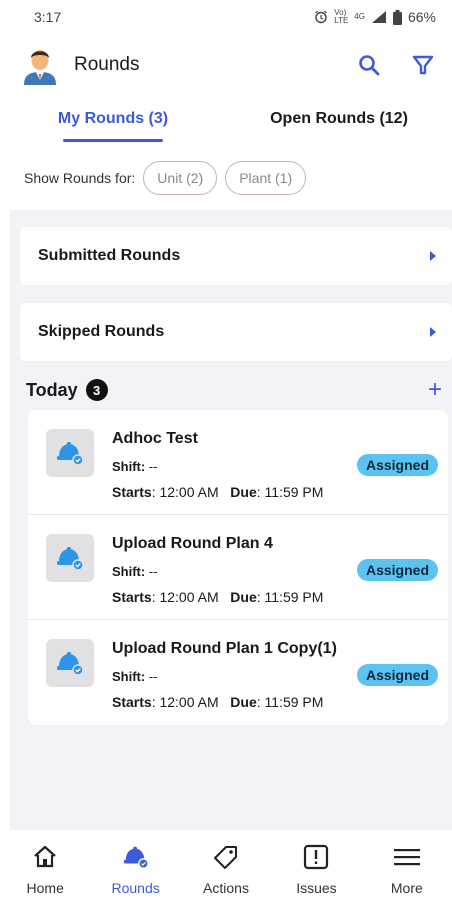 The image size is (452, 898). What do you see at coordinates (226, 857) in the screenshot?
I see `tag-icon` at bounding box center [226, 857].